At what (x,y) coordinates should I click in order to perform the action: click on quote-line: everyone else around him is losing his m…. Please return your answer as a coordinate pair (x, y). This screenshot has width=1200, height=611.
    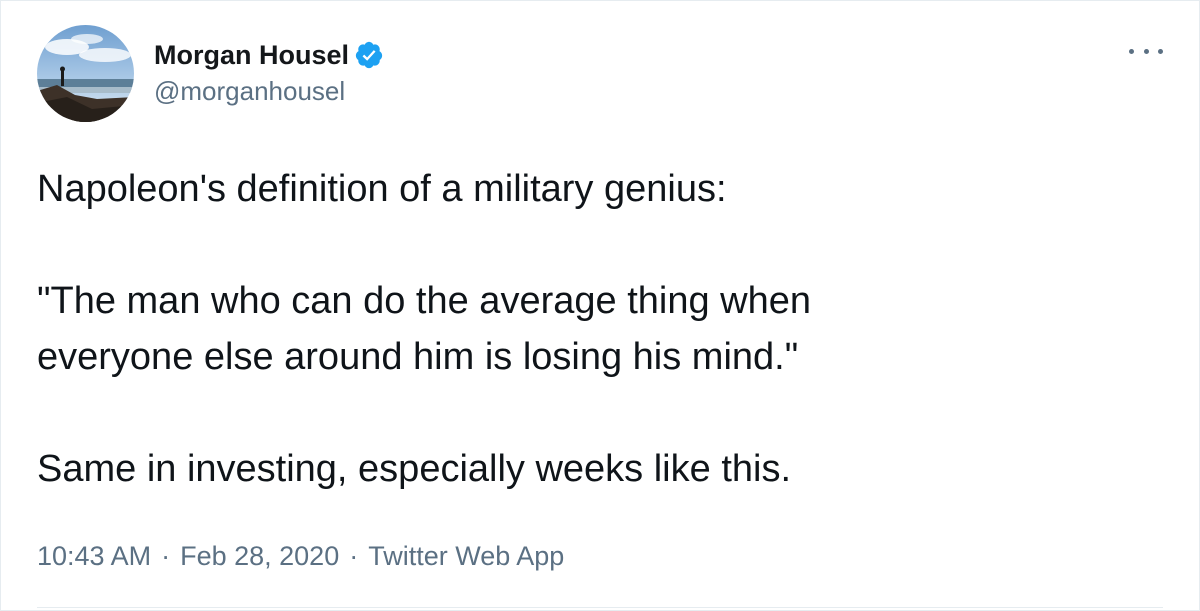
    Looking at the image, I should click on (418, 357).